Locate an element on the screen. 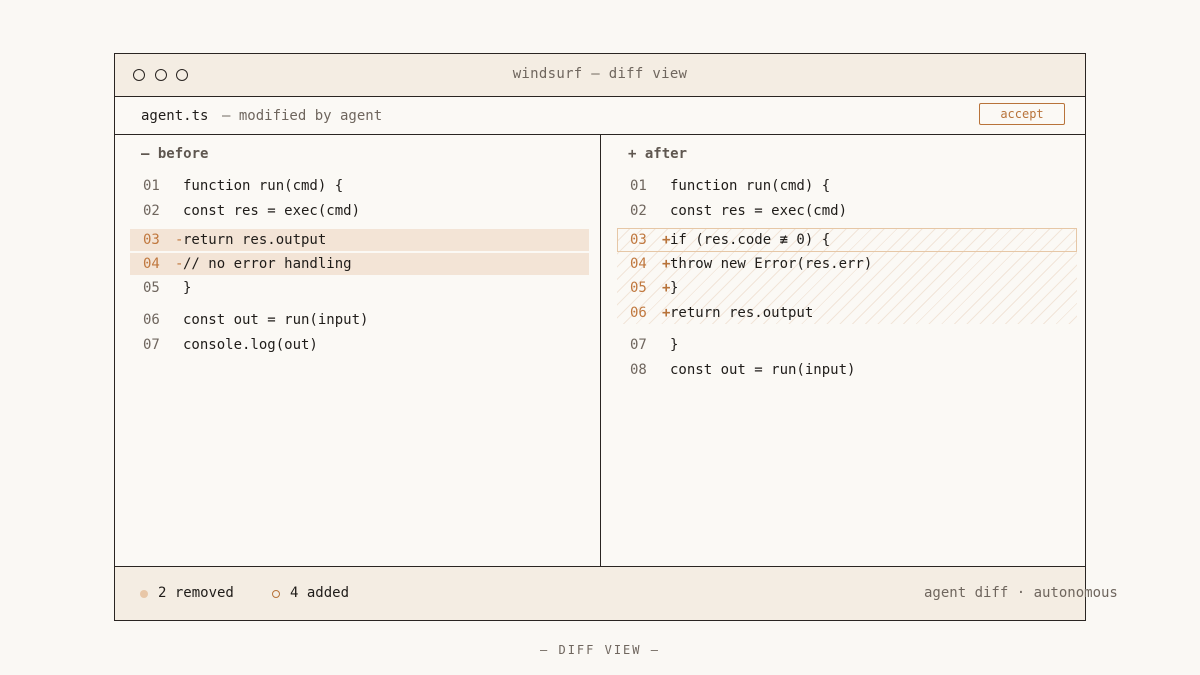 The width and height of the screenshot is (1200, 675). after-code-line: 02 const res = exec(cmd) is located at coordinates (846, 211).